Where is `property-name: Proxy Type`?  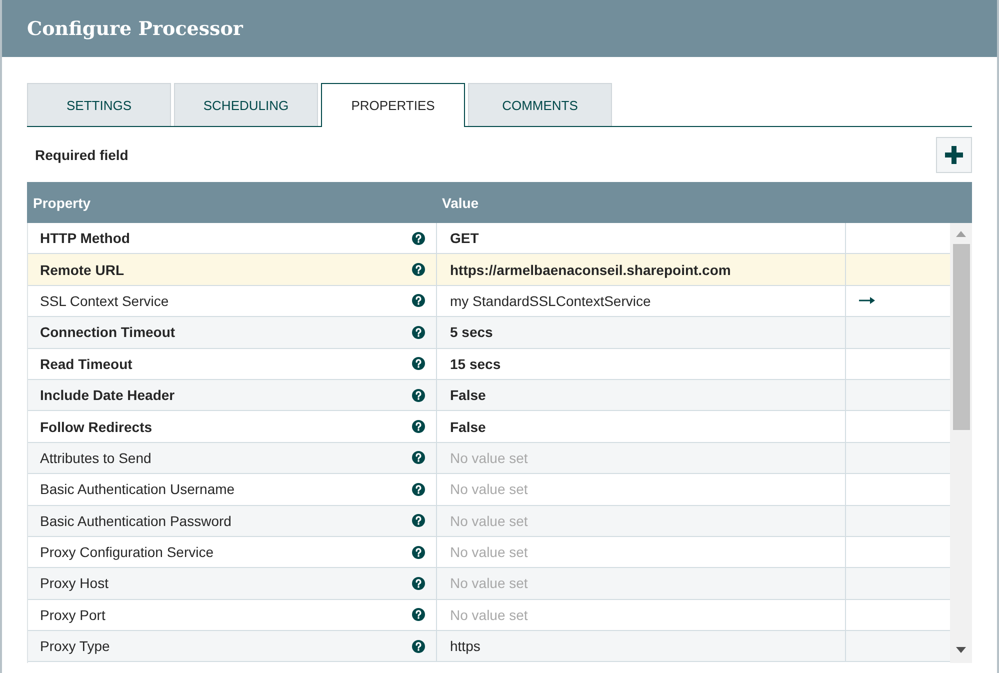
property-name: Proxy Type is located at coordinates (75, 646).